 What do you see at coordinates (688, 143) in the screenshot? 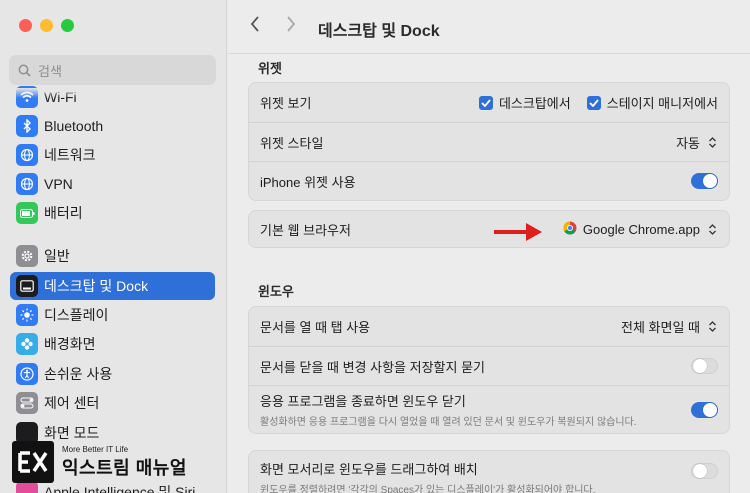
I see `widget-style-value: 자동` at bounding box center [688, 143].